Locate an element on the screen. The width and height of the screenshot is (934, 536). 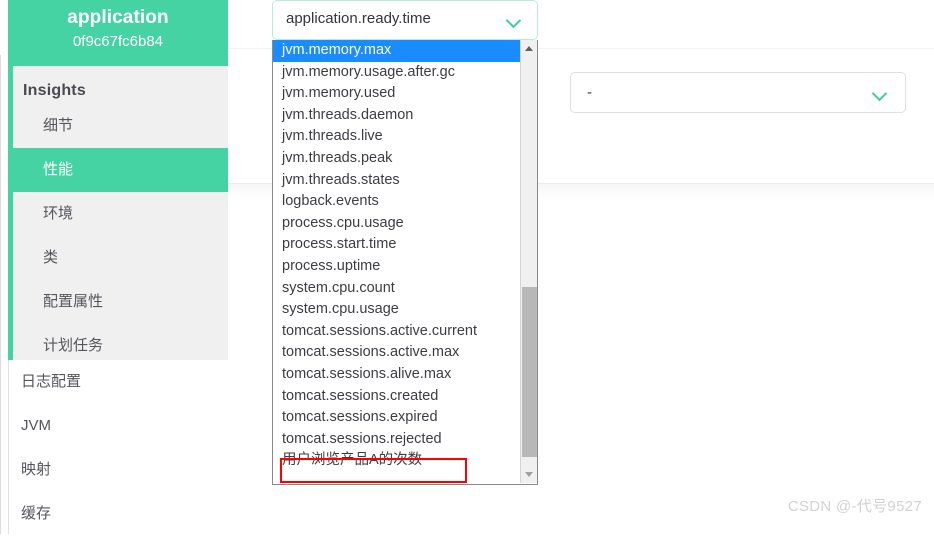
metric-option: tomcat.sessions.active.current is located at coordinates (396, 332).